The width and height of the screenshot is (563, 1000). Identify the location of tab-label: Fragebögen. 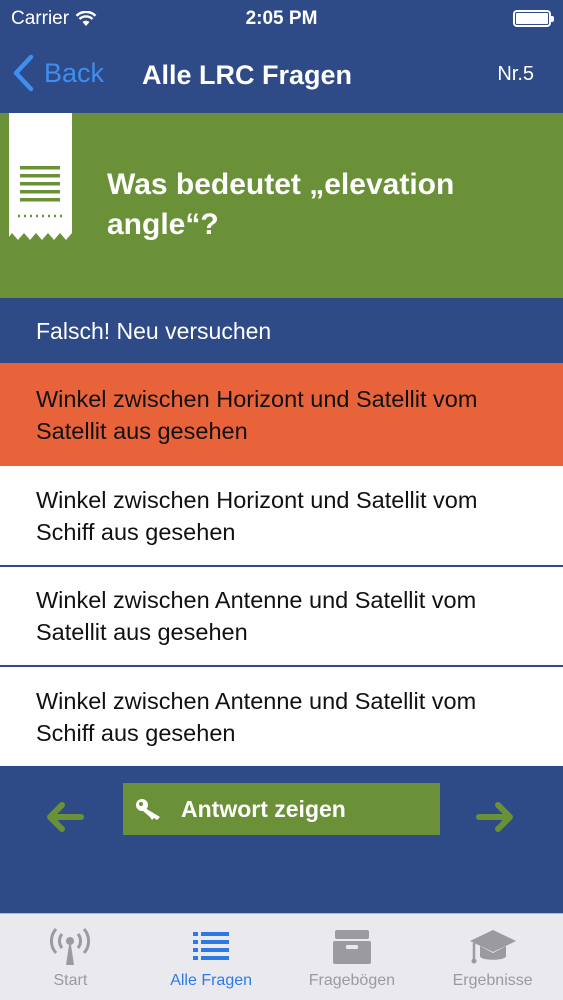
(352, 980).